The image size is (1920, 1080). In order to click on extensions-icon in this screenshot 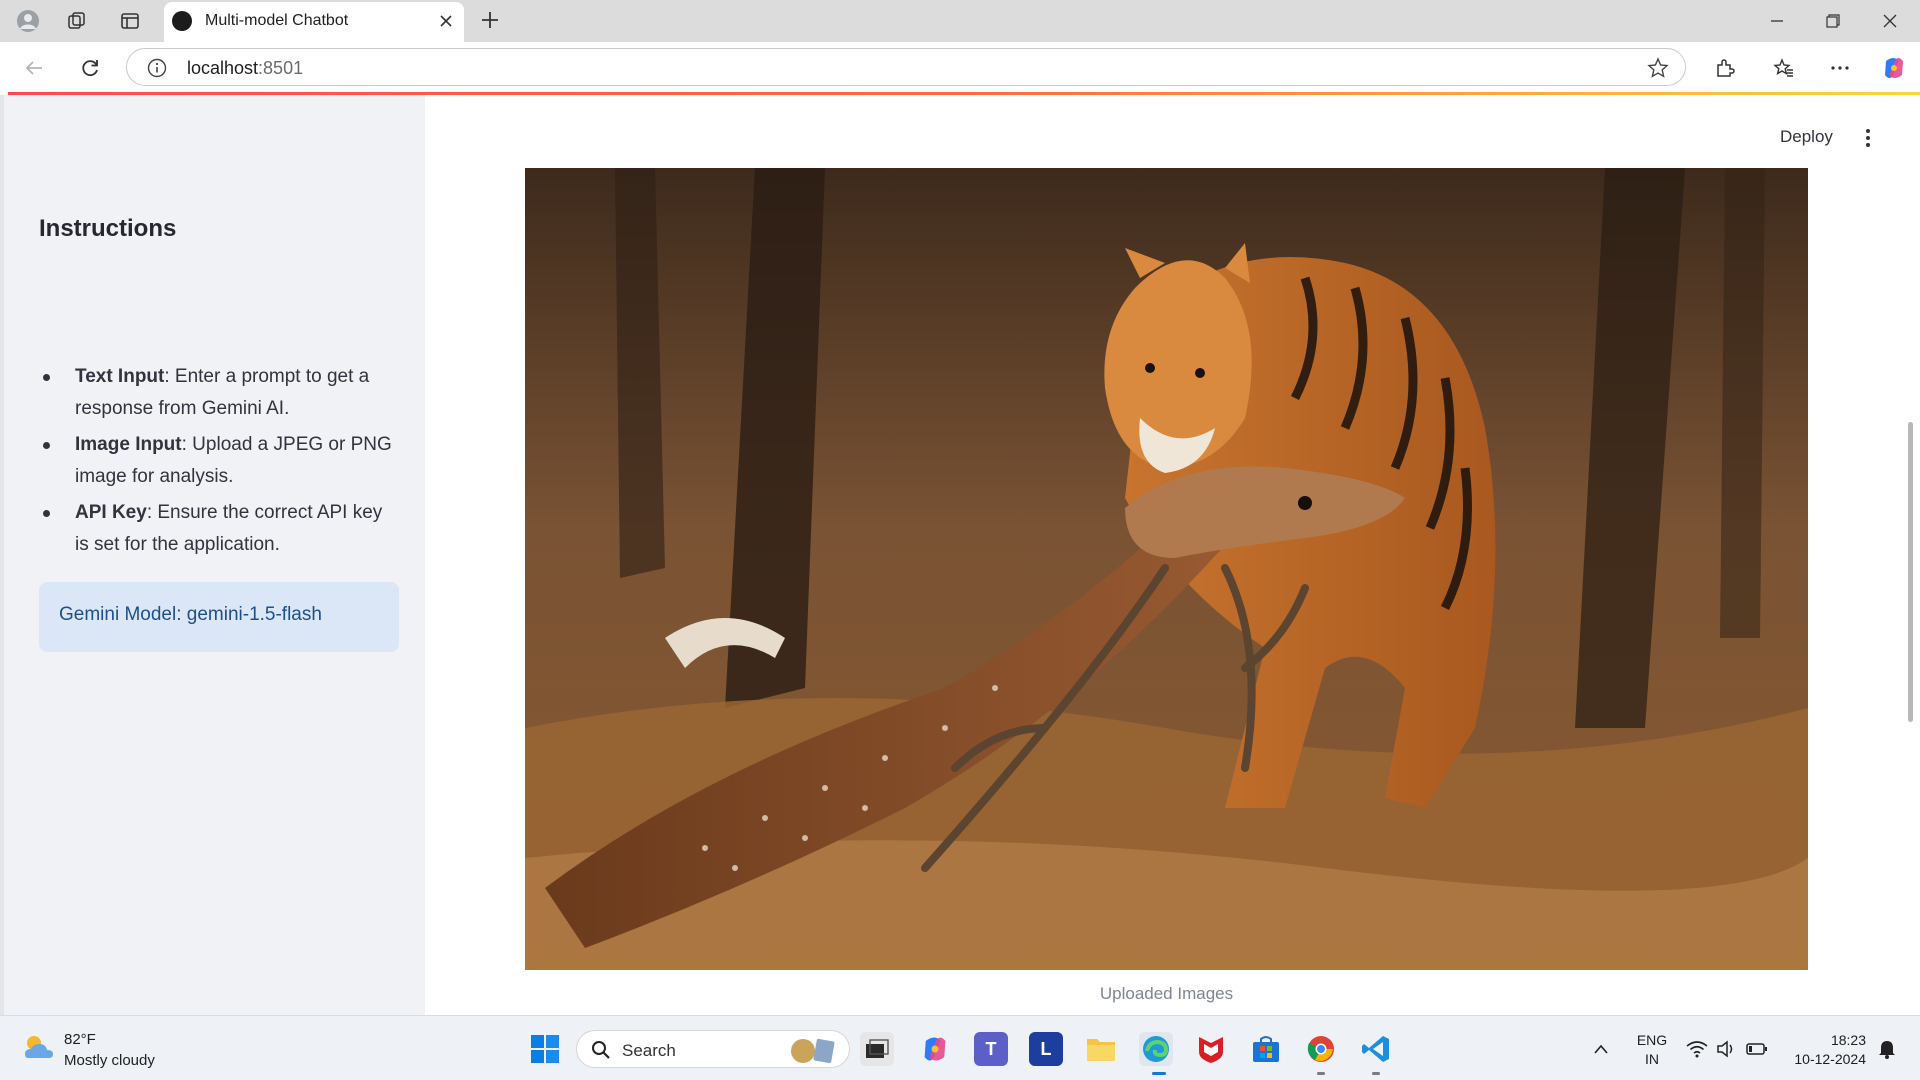, I will do `click(1725, 68)`.